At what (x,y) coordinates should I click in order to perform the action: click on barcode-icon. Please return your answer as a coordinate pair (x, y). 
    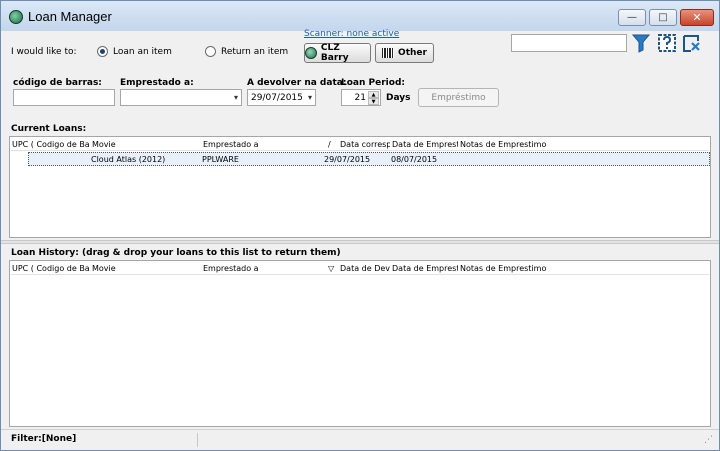
    Looking at the image, I should click on (388, 53).